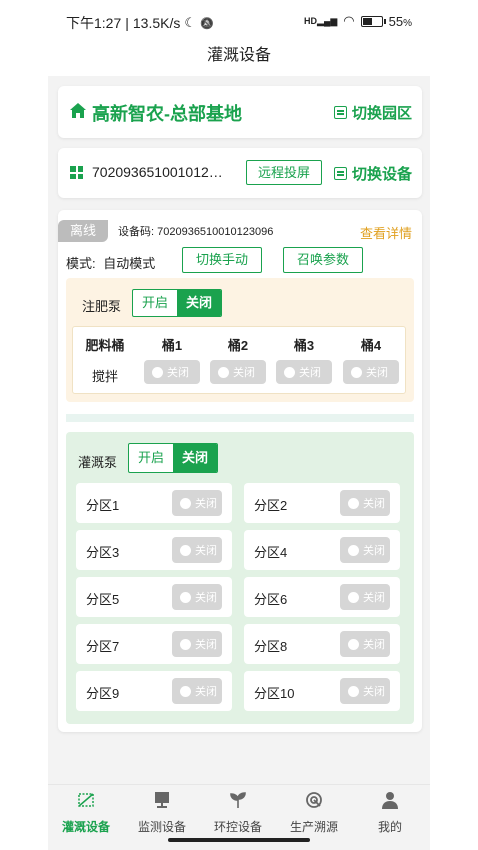 This screenshot has height=850, width=478. I want to click on fertilizer-pump-toggle: 开启 关闭, so click(177, 303).